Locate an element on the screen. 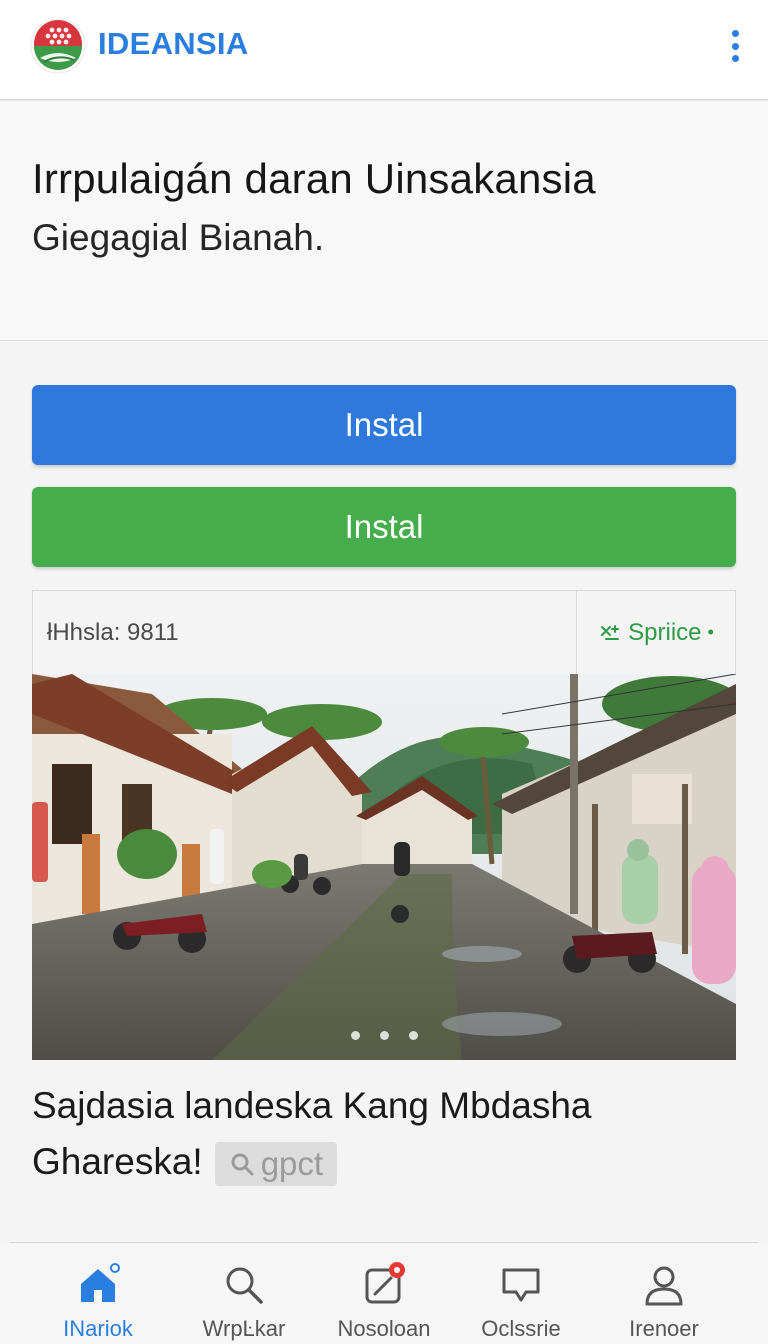 The height and width of the screenshot is (1344, 768). search-tag: gpct is located at coordinates (276, 1164).